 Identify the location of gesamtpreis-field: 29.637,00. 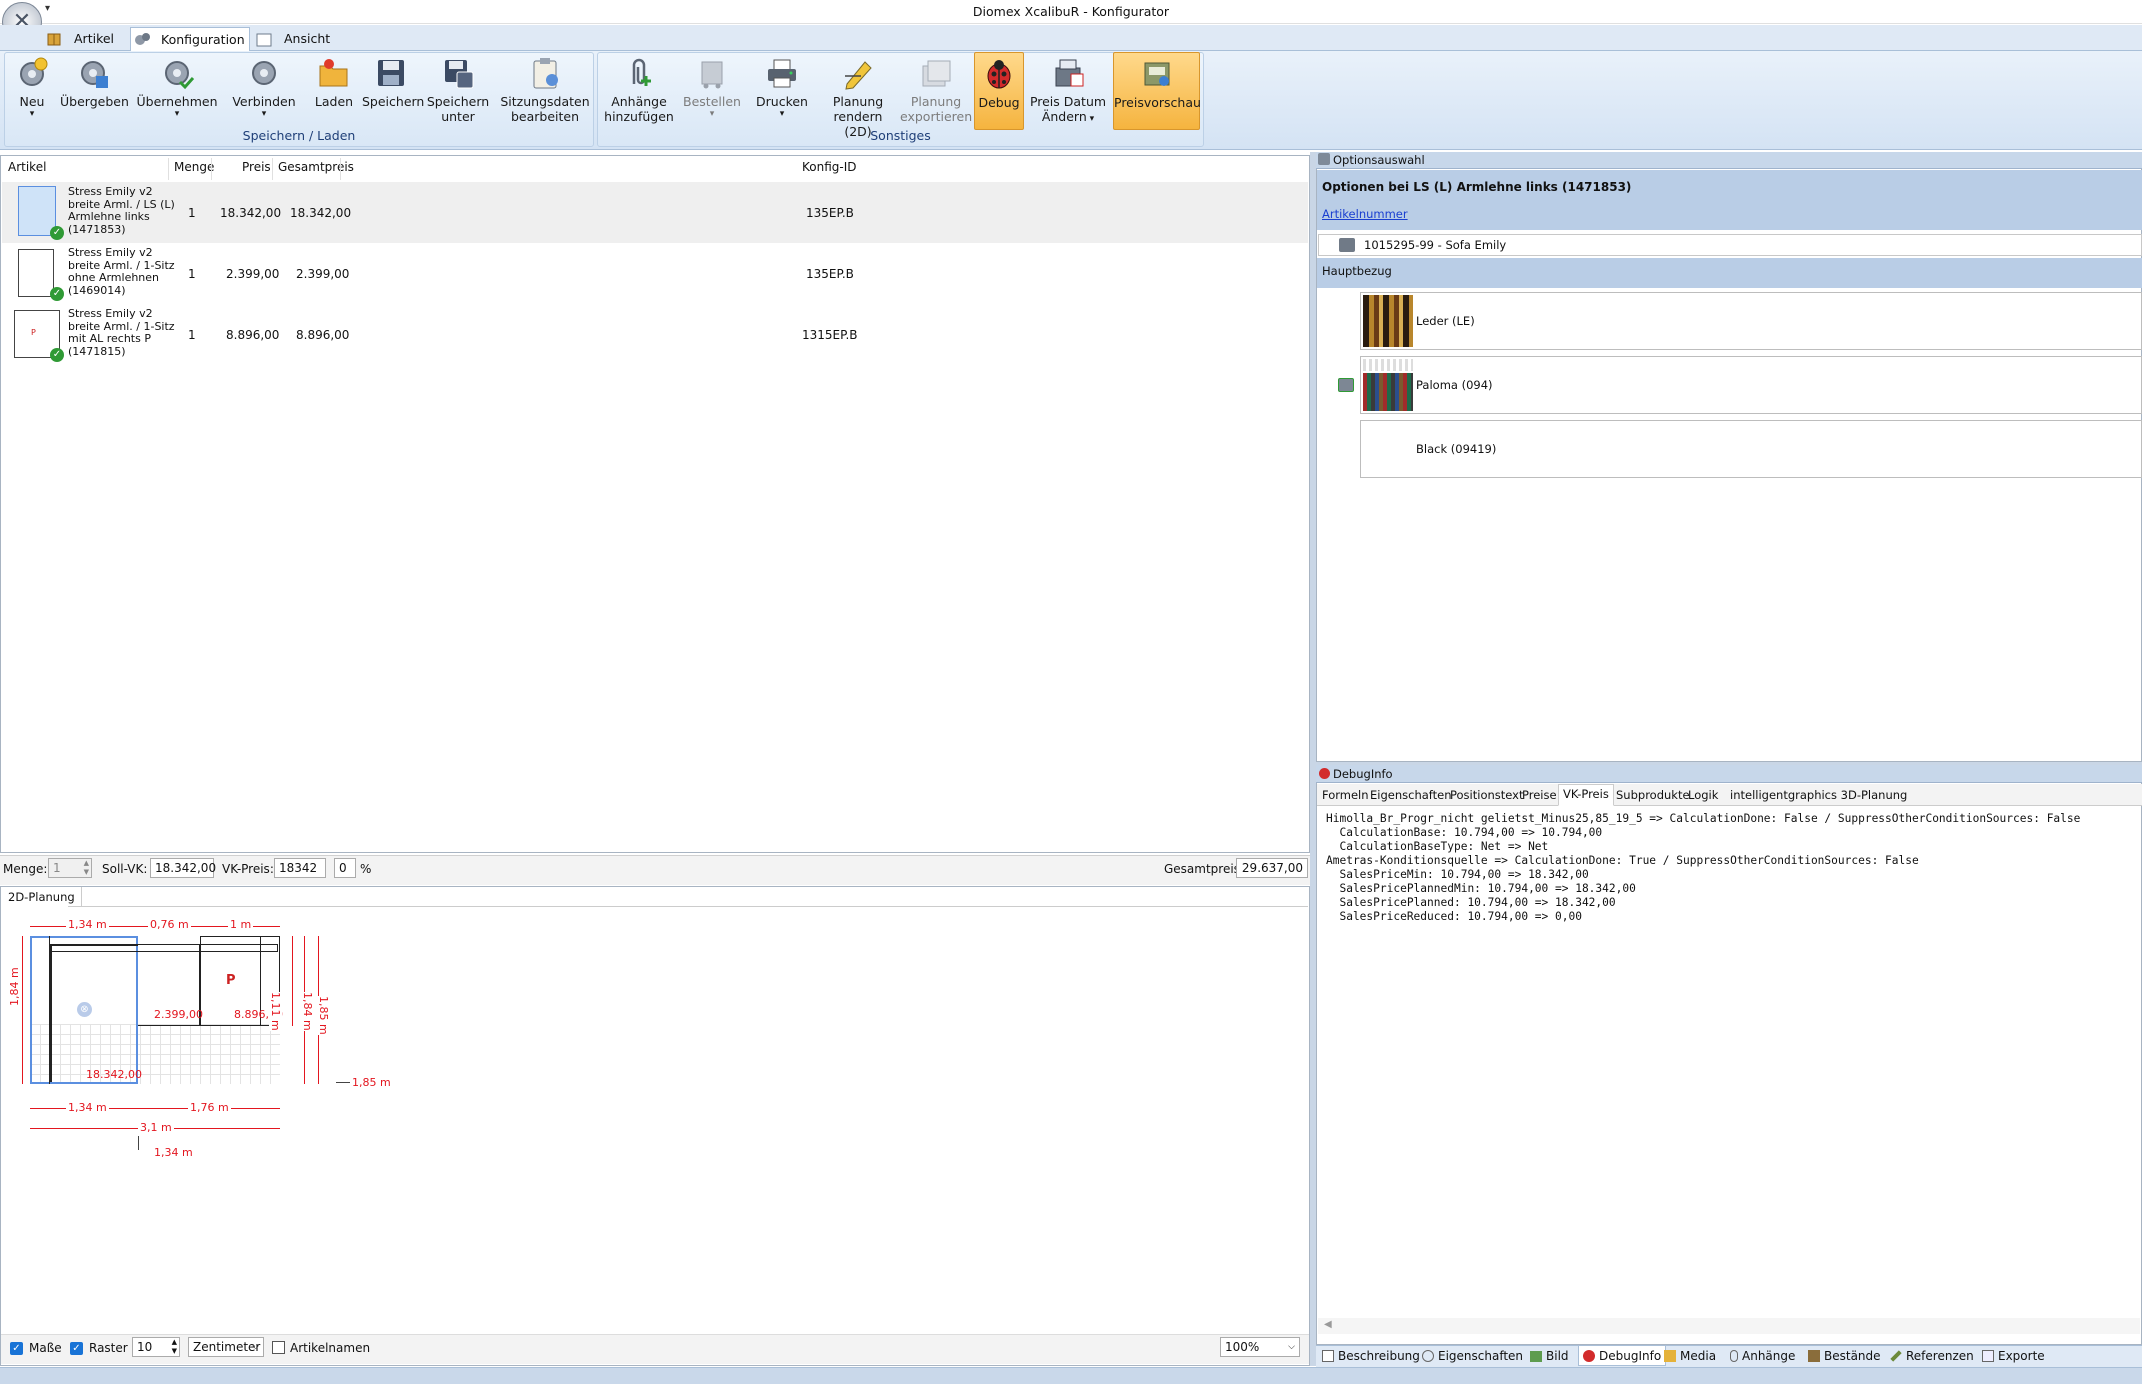
(1272, 868).